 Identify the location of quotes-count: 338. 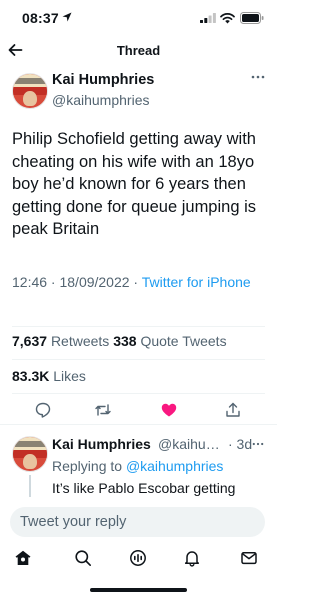
(124, 341).